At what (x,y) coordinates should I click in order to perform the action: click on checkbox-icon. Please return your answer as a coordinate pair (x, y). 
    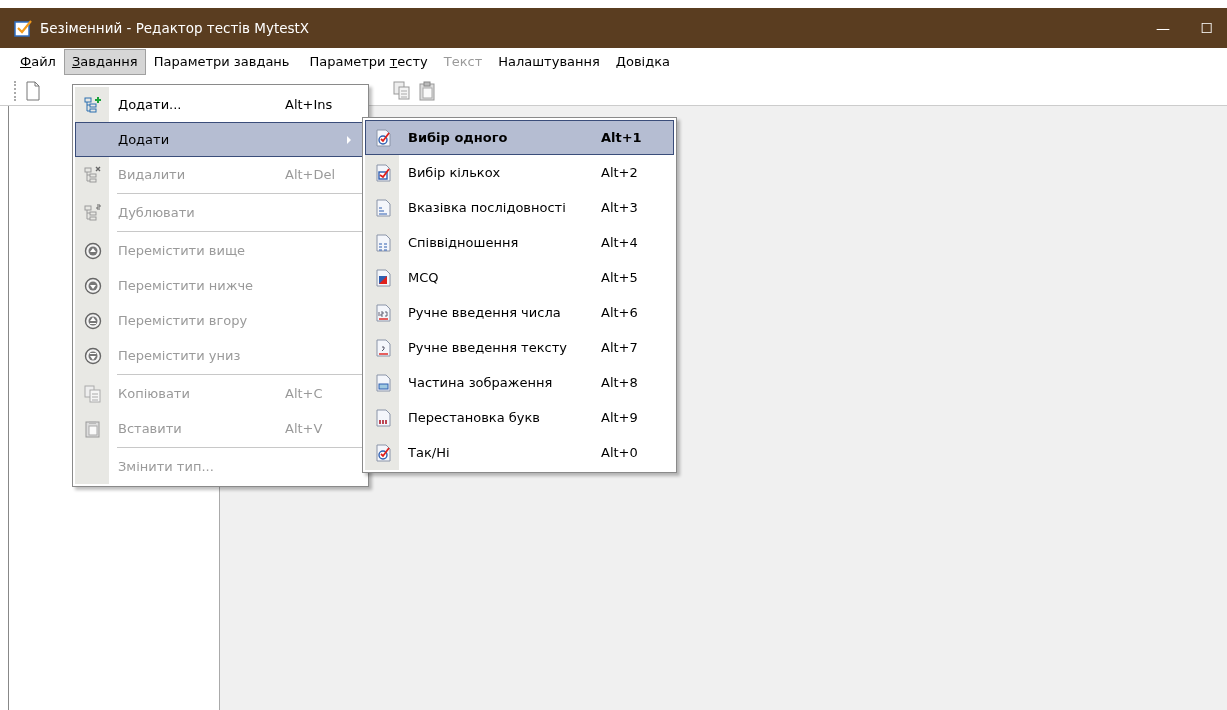
    Looking at the image, I should click on (23, 28).